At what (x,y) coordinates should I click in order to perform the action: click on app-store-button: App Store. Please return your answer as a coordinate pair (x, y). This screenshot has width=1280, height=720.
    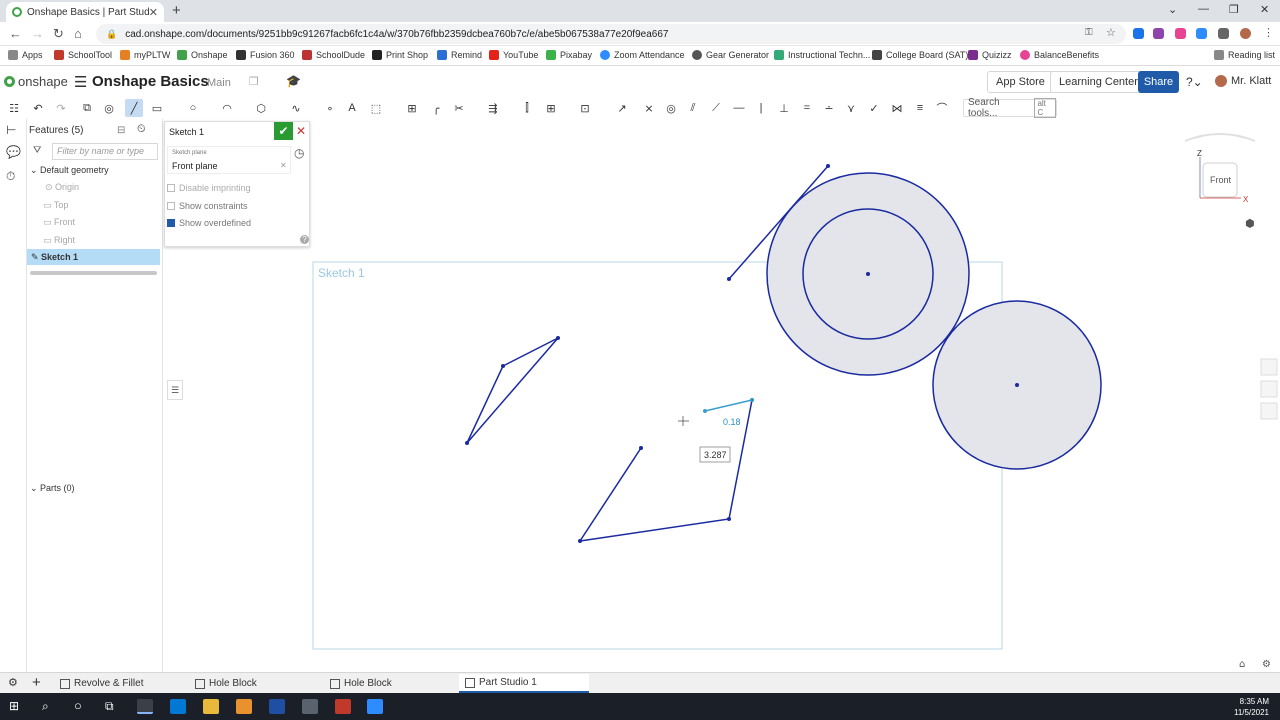
    Looking at the image, I should click on (1020, 82).